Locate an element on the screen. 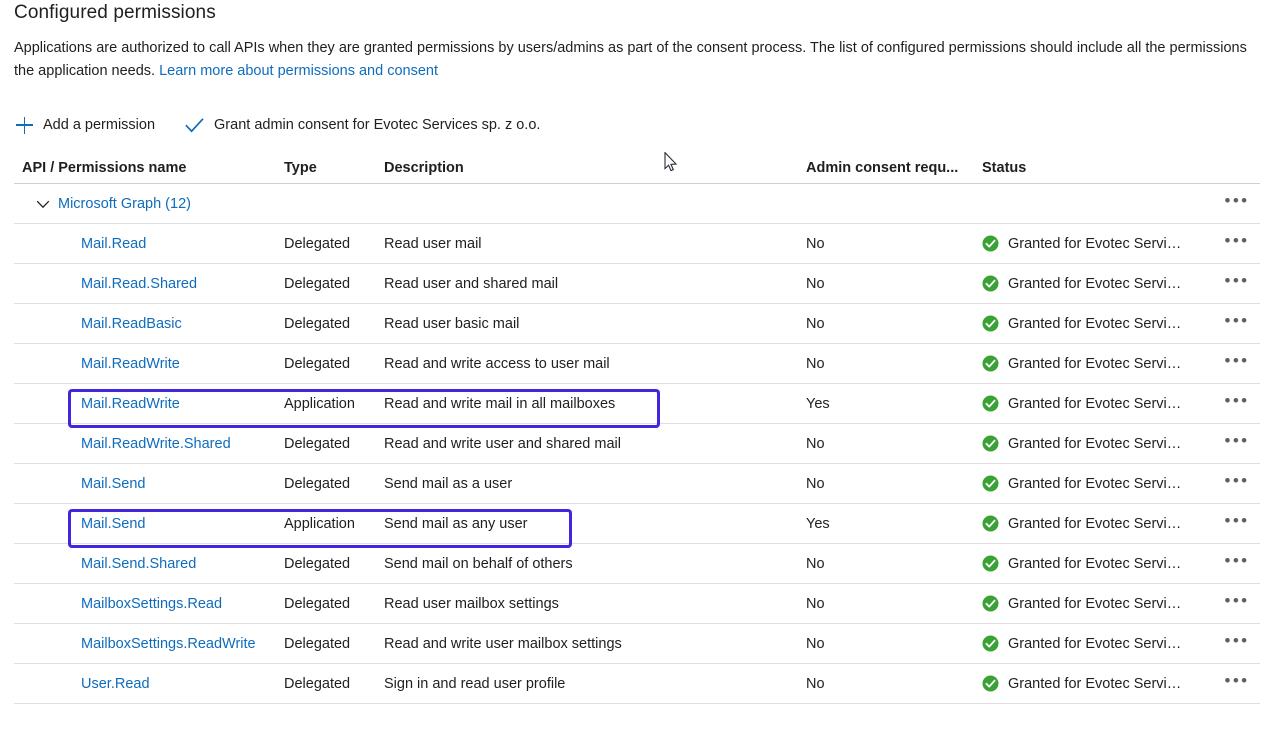  chevron-down-icon is located at coordinates (43, 204).